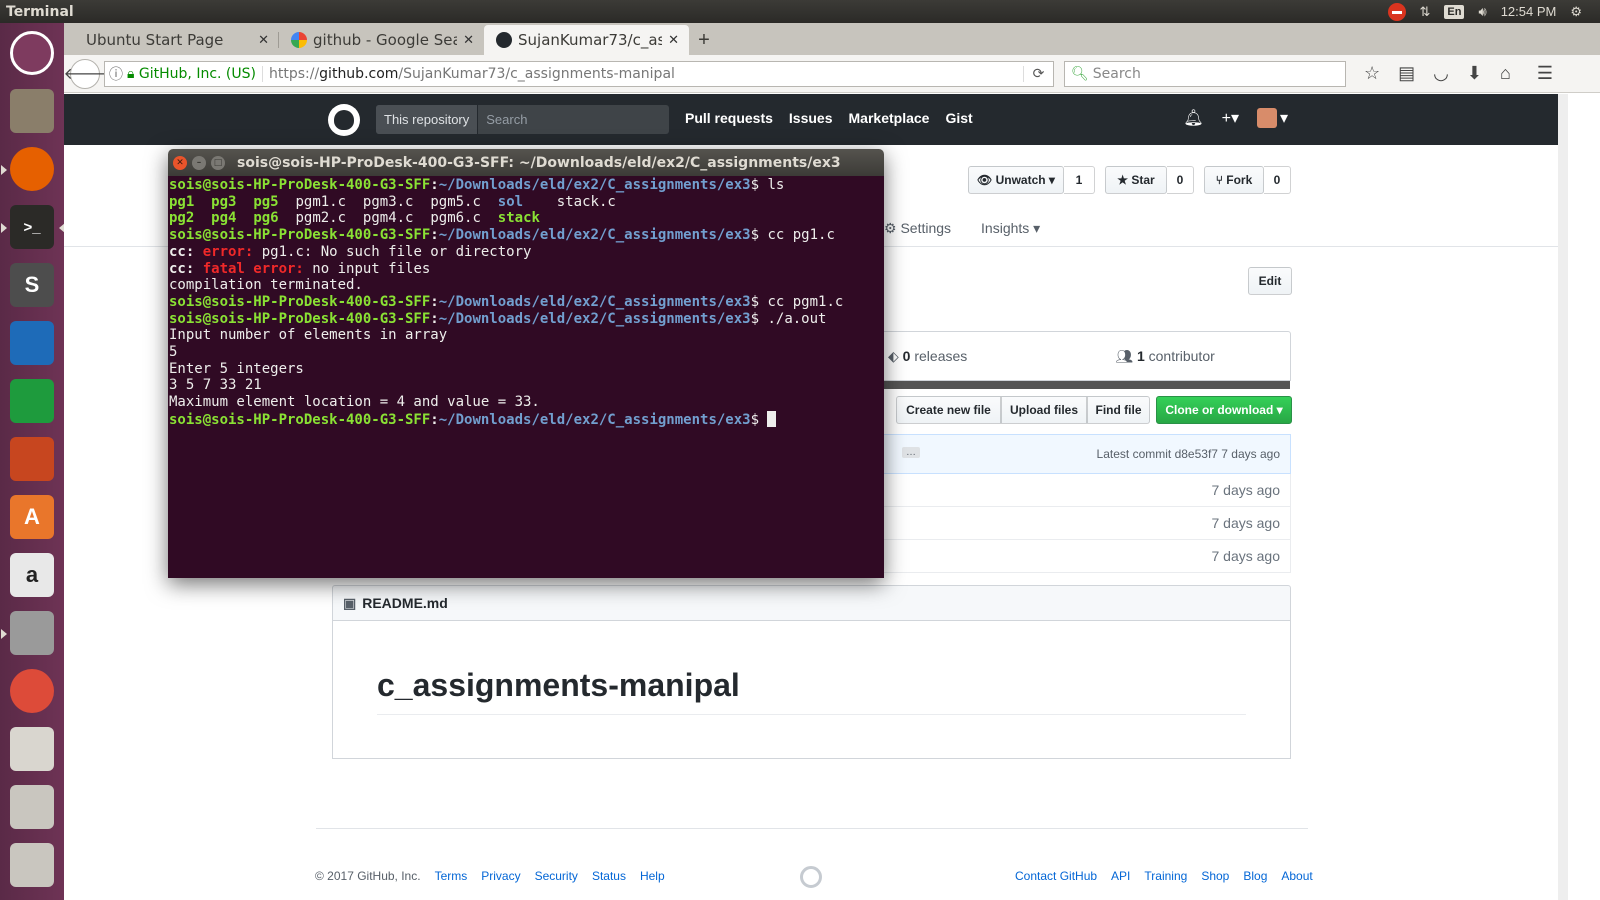 The height and width of the screenshot is (900, 1600). Describe the element at coordinates (1230, 118) in the screenshot. I see `create-new-plus-icon: +▾` at that location.